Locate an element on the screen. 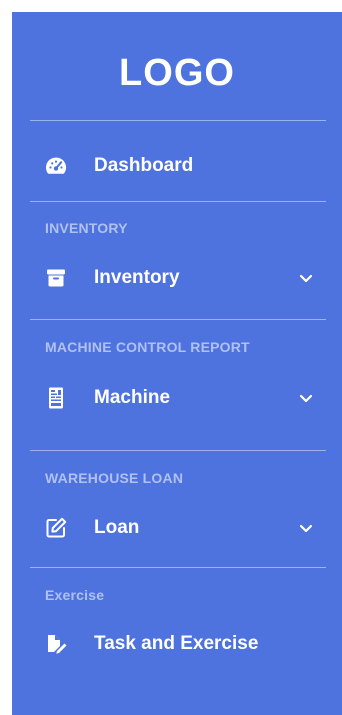 The width and height of the screenshot is (342, 715). nav-item-label: Task and Exercise is located at coordinates (176, 643).